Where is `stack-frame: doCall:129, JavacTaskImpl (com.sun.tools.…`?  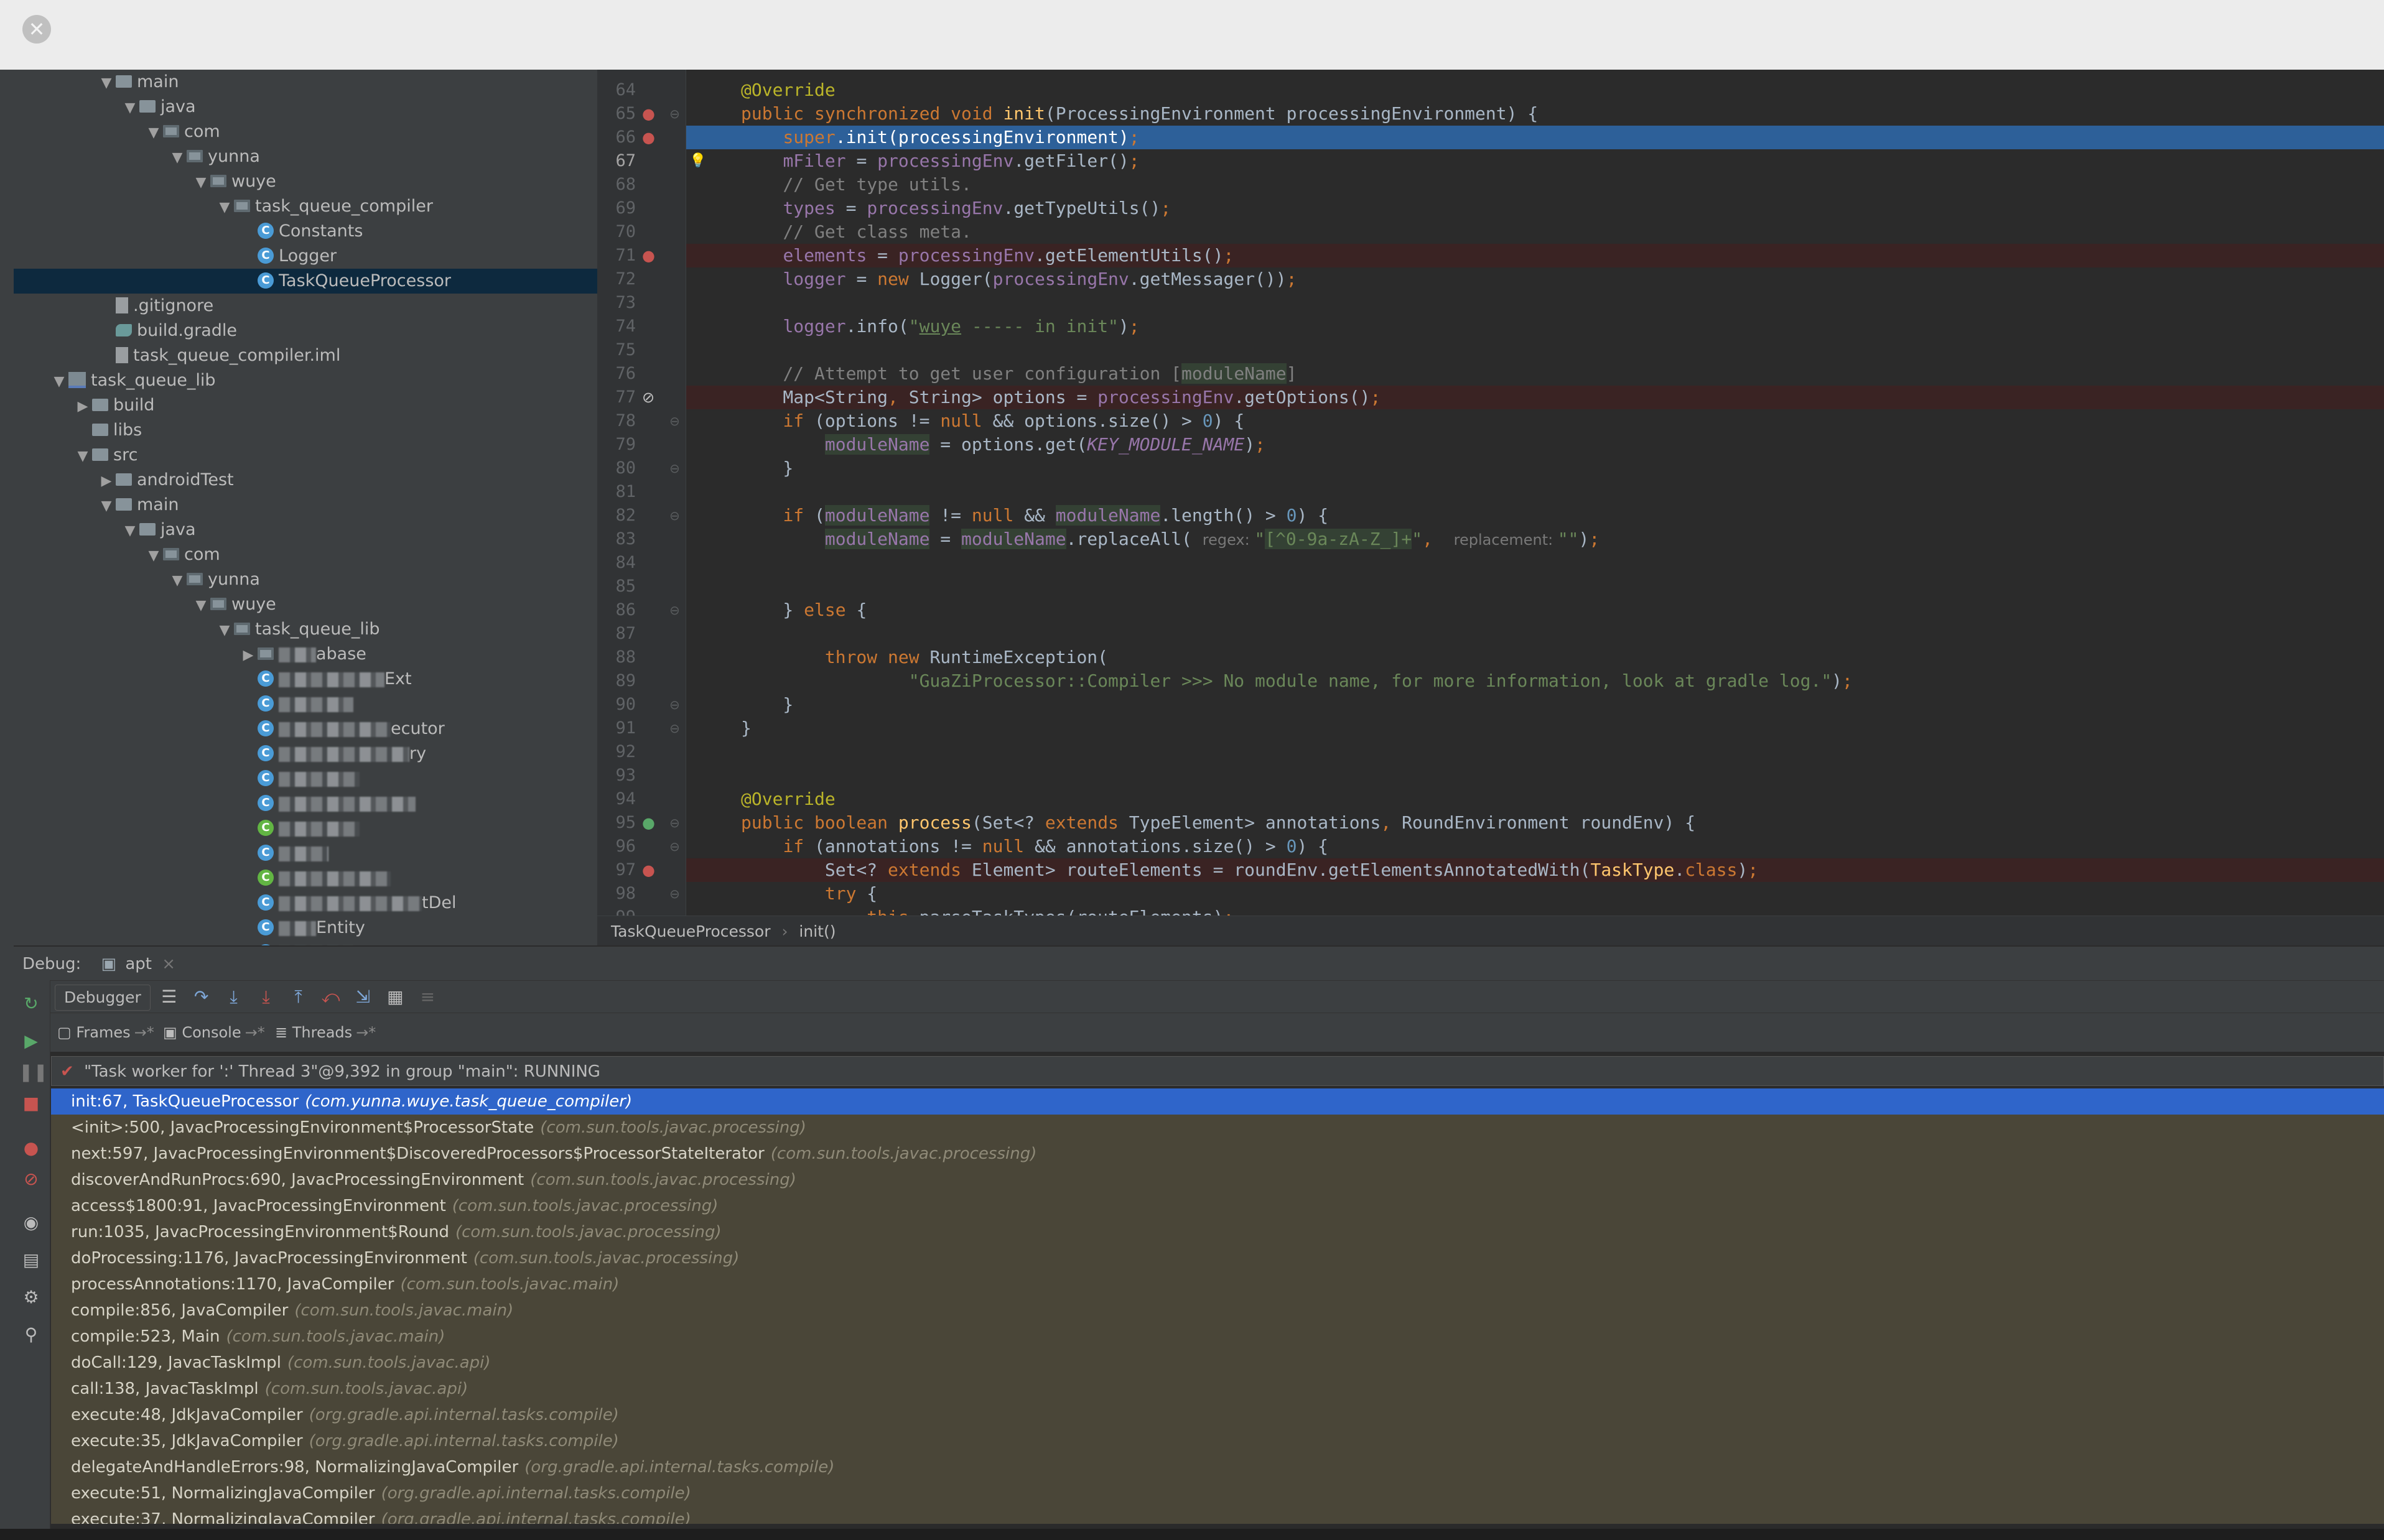
stack-frame: doCall:129, JavacTaskImpl (com.sun.tools.… is located at coordinates (1217, 1363).